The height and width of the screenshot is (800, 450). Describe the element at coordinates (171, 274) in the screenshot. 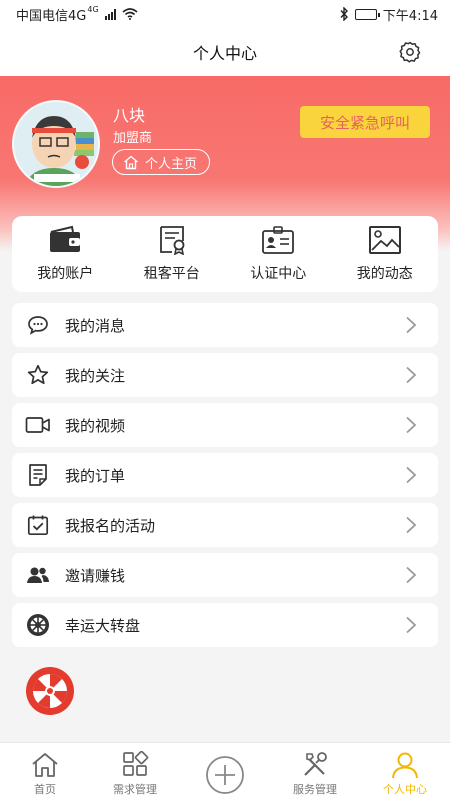

I see `quick-link-label: 租客平台` at that location.